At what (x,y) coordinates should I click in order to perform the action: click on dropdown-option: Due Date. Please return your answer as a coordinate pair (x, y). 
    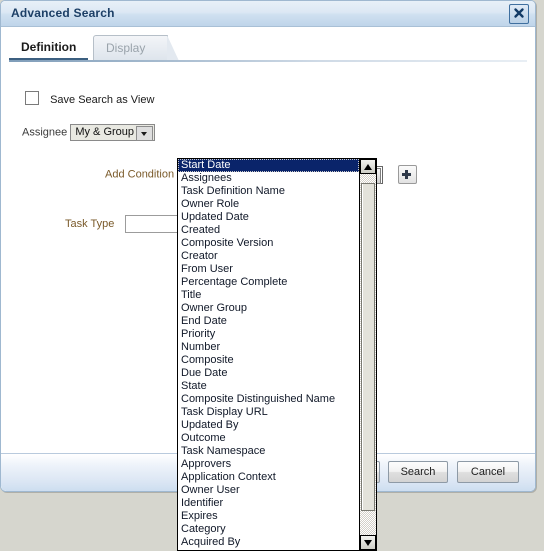
    Looking at the image, I should click on (268, 373).